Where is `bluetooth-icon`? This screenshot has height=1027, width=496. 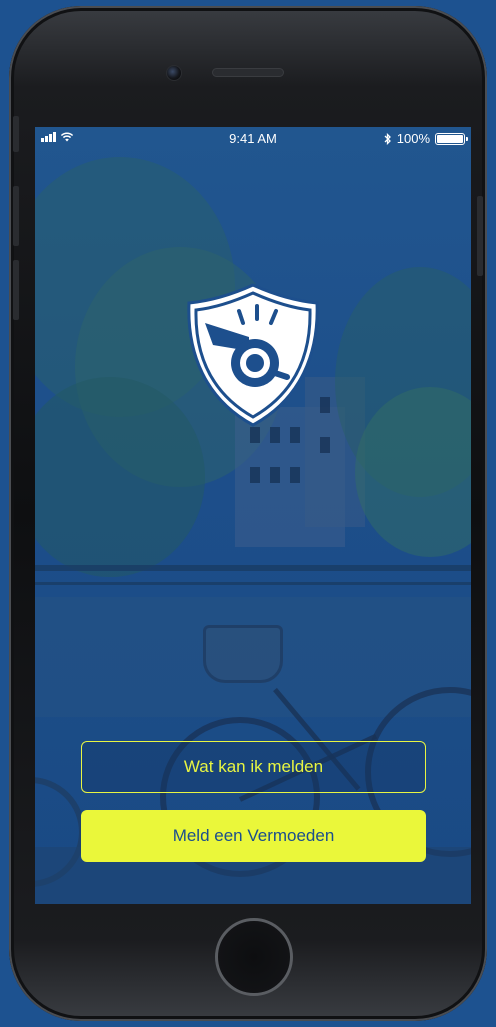
bluetooth-icon is located at coordinates (387, 138).